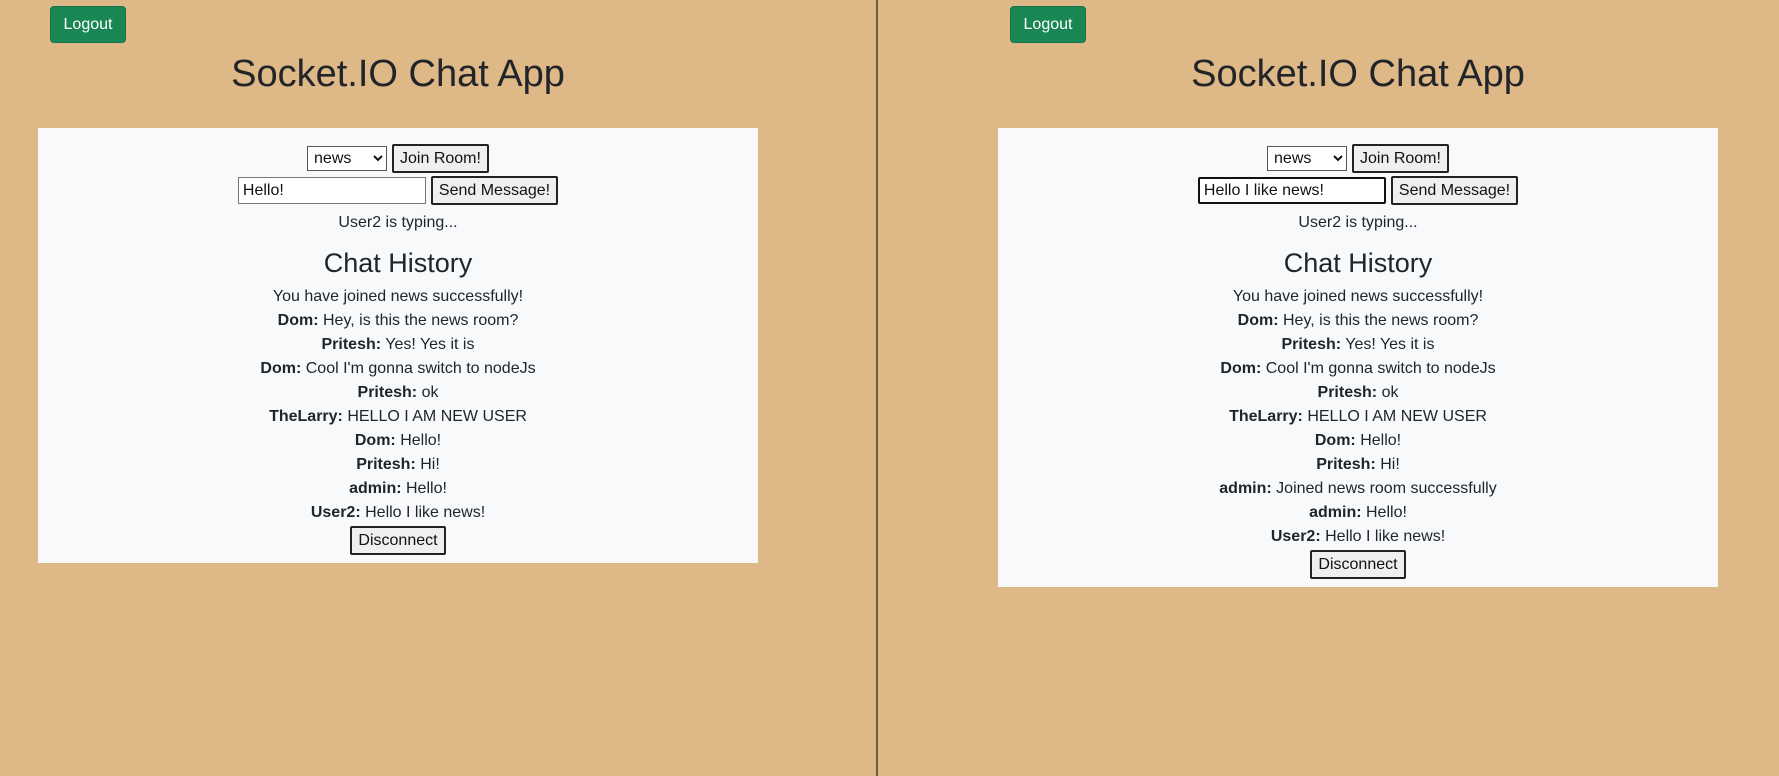 The width and height of the screenshot is (1779, 776). Describe the element at coordinates (1386, 488) in the screenshot. I see `message-text: Joined news room successfully` at that location.